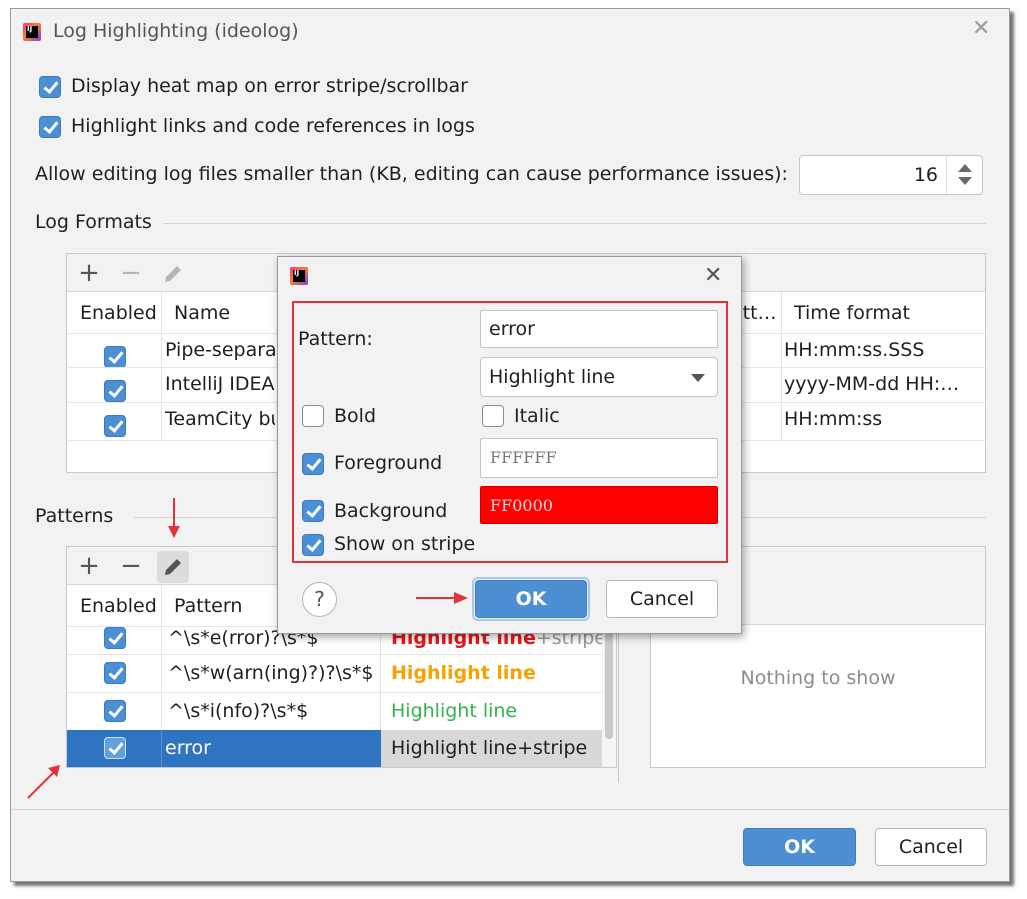  What do you see at coordinates (271, 673) in the screenshot?
I see `pattern-row-2-pattern: ^\s*w(arn(ing)?)?\s*$` at bounding box center [271, 673].